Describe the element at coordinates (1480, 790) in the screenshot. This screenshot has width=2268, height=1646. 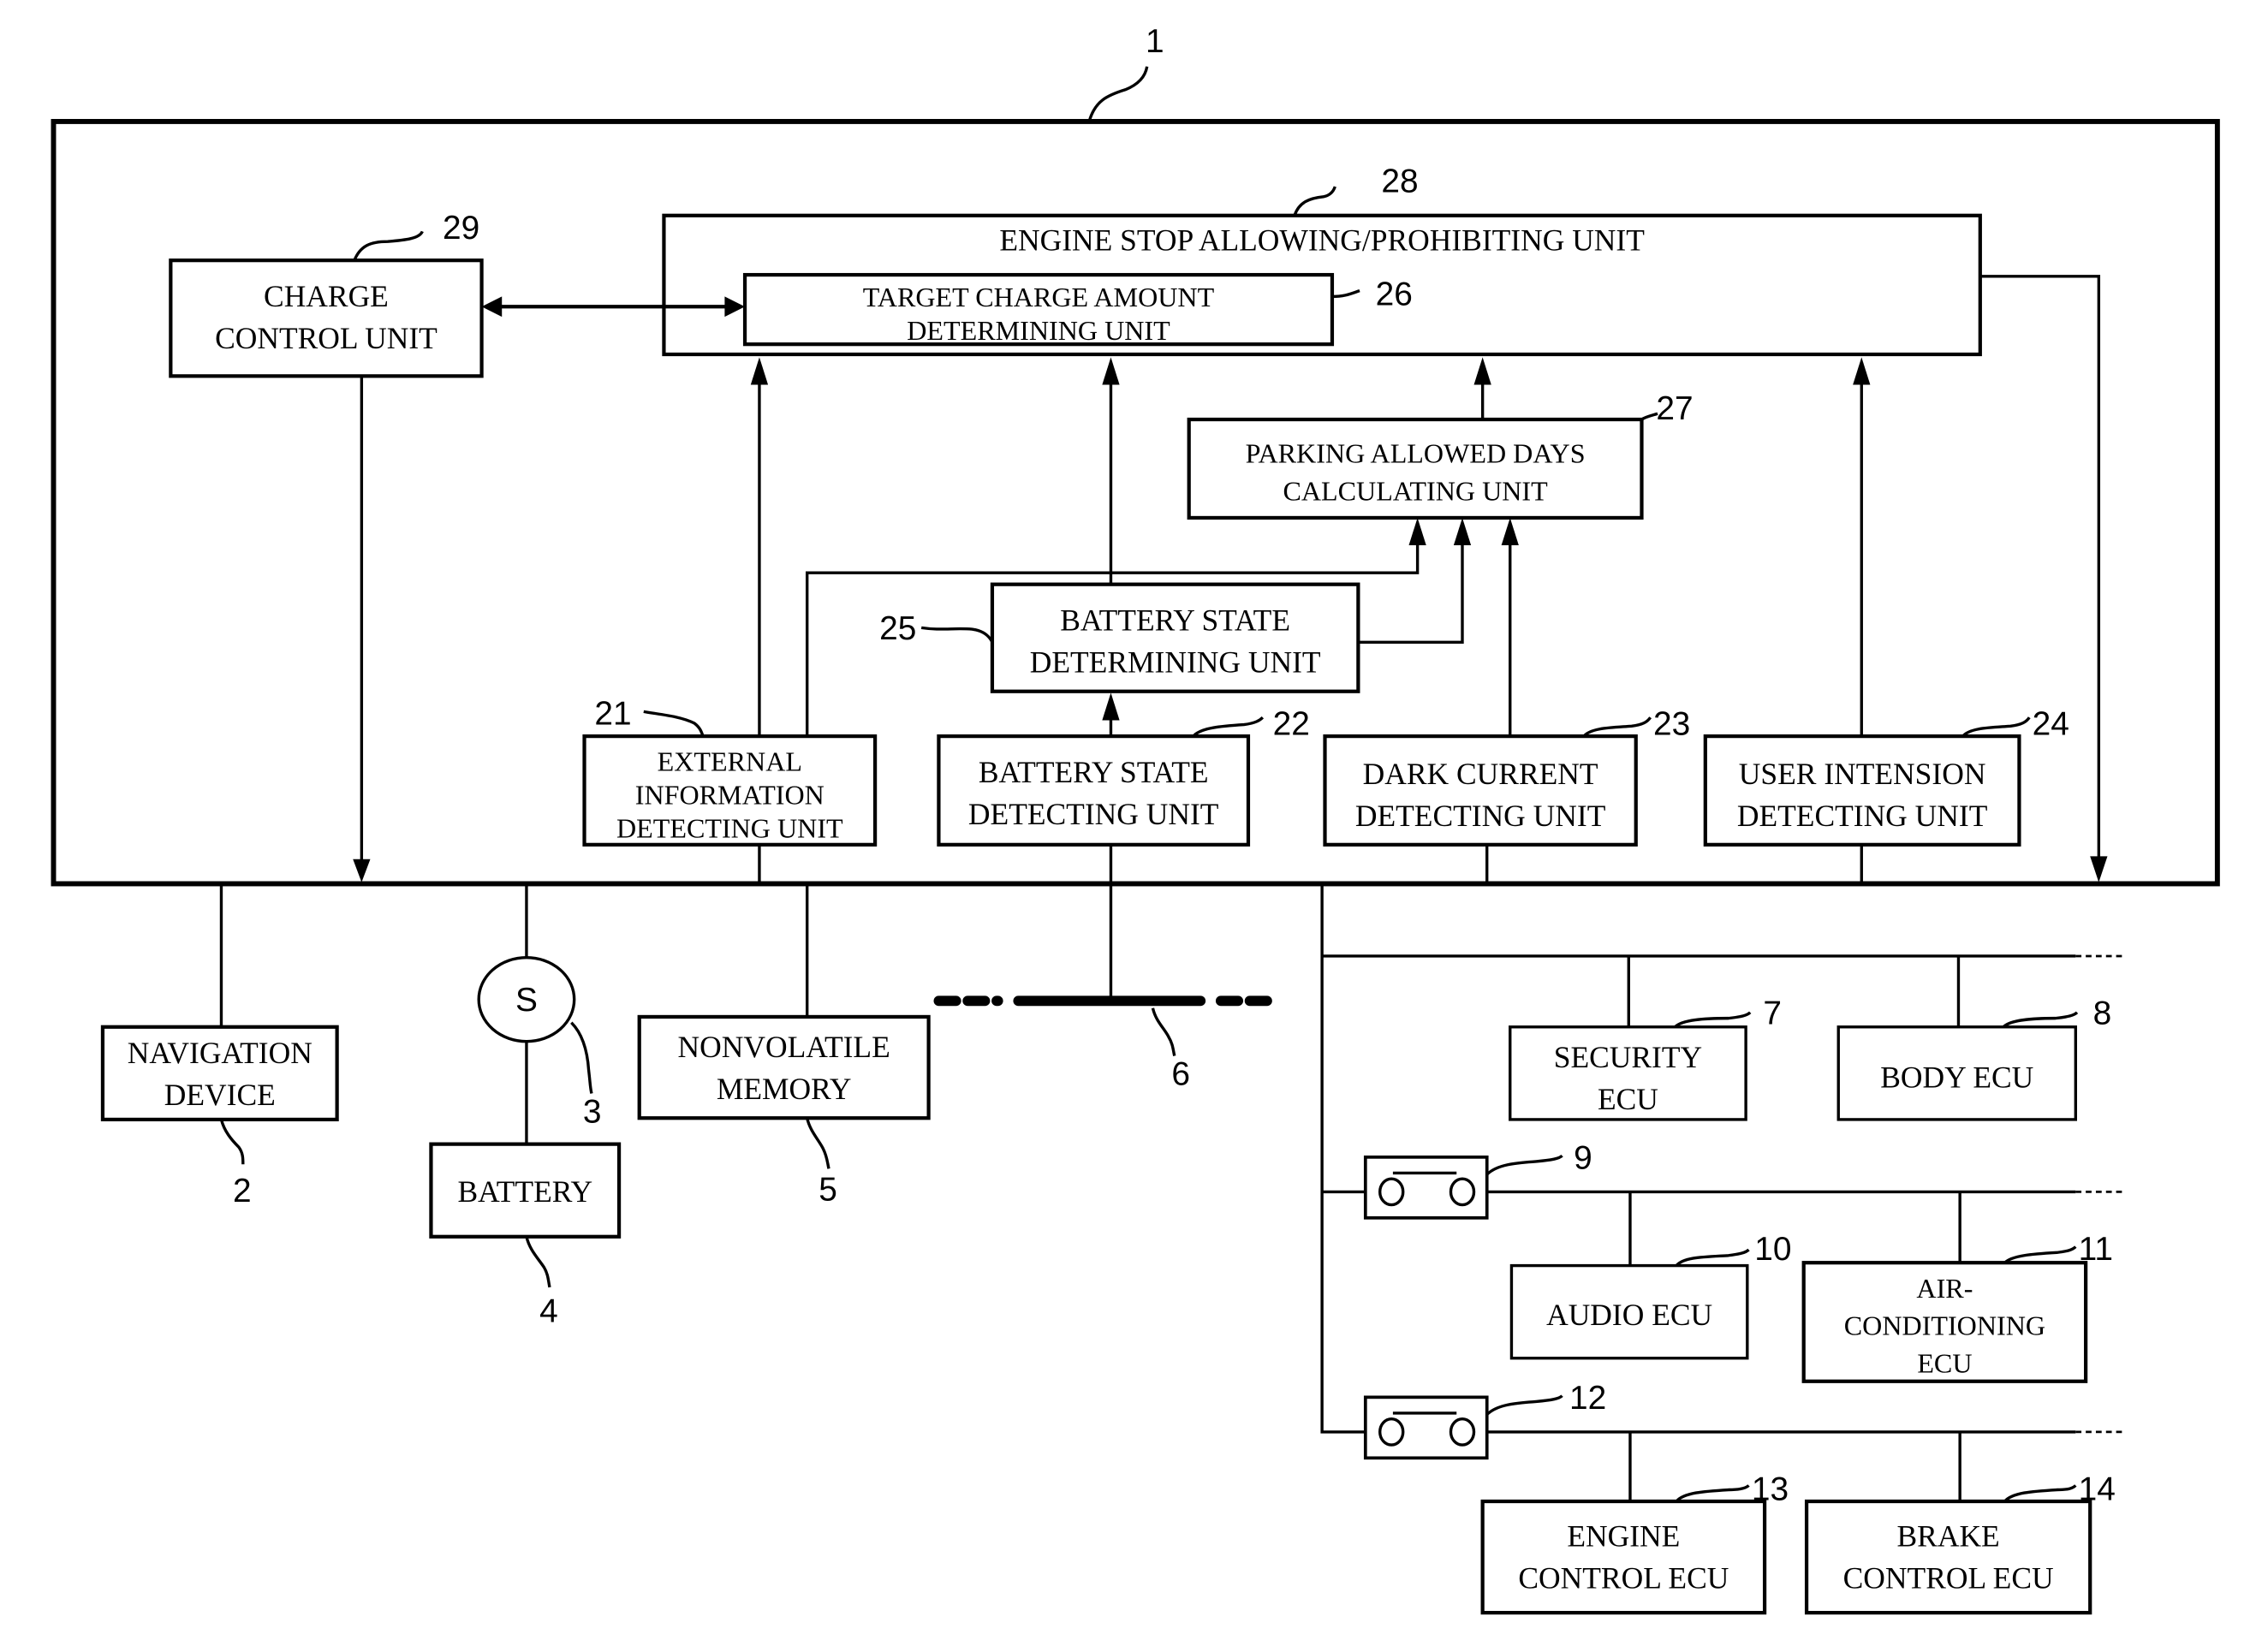
I see `dark-current-detecting-unit: DARK CURRENT DETECTING UNIT` at that location.